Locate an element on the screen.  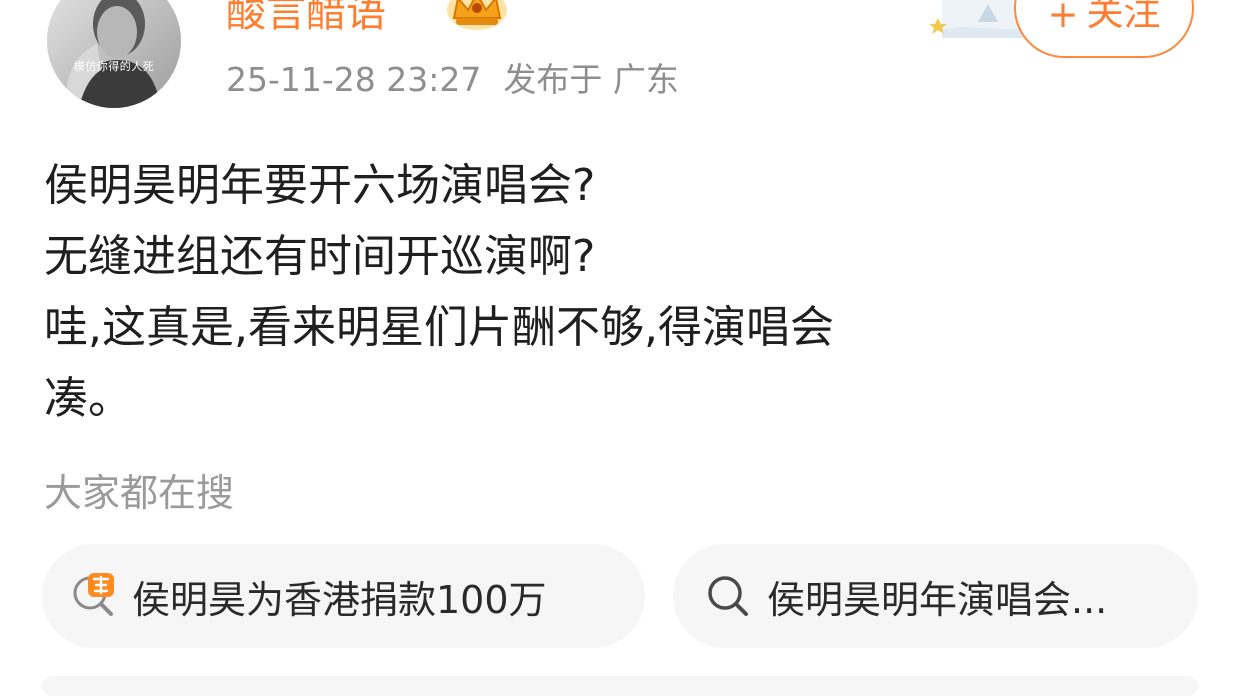
author-name: 酸言醋语 is located at coordinates (306, 19).